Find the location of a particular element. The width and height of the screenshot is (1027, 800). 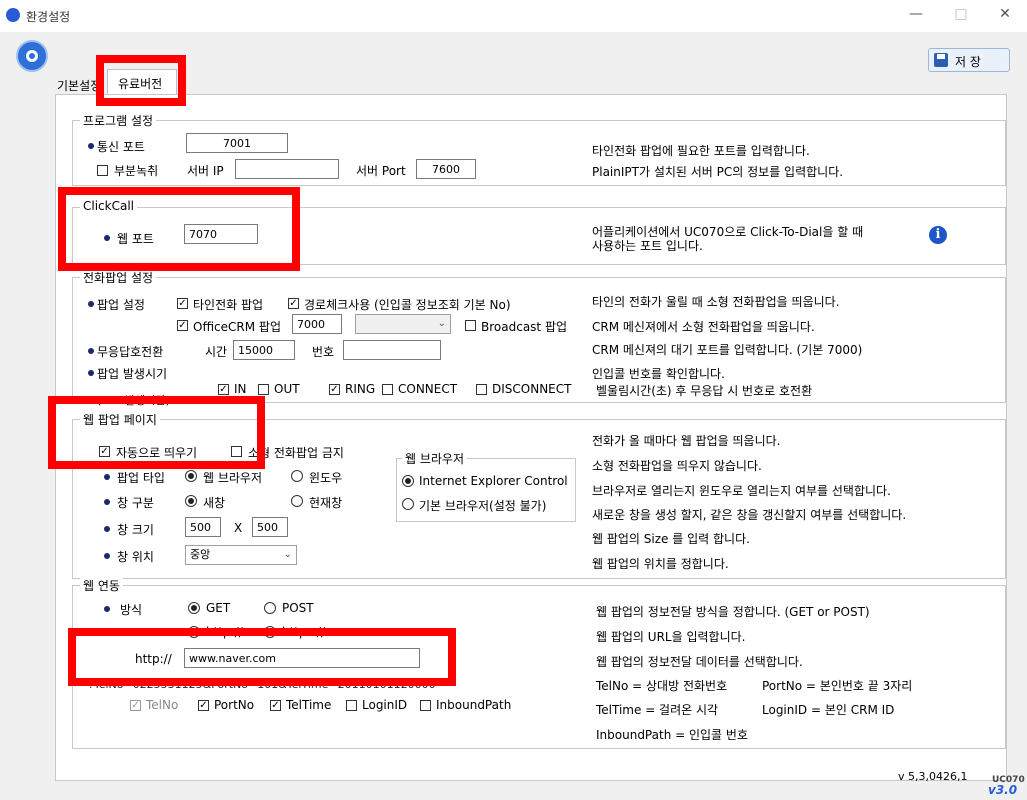

close-button: ✕ is located at coordinates (1005, 16).